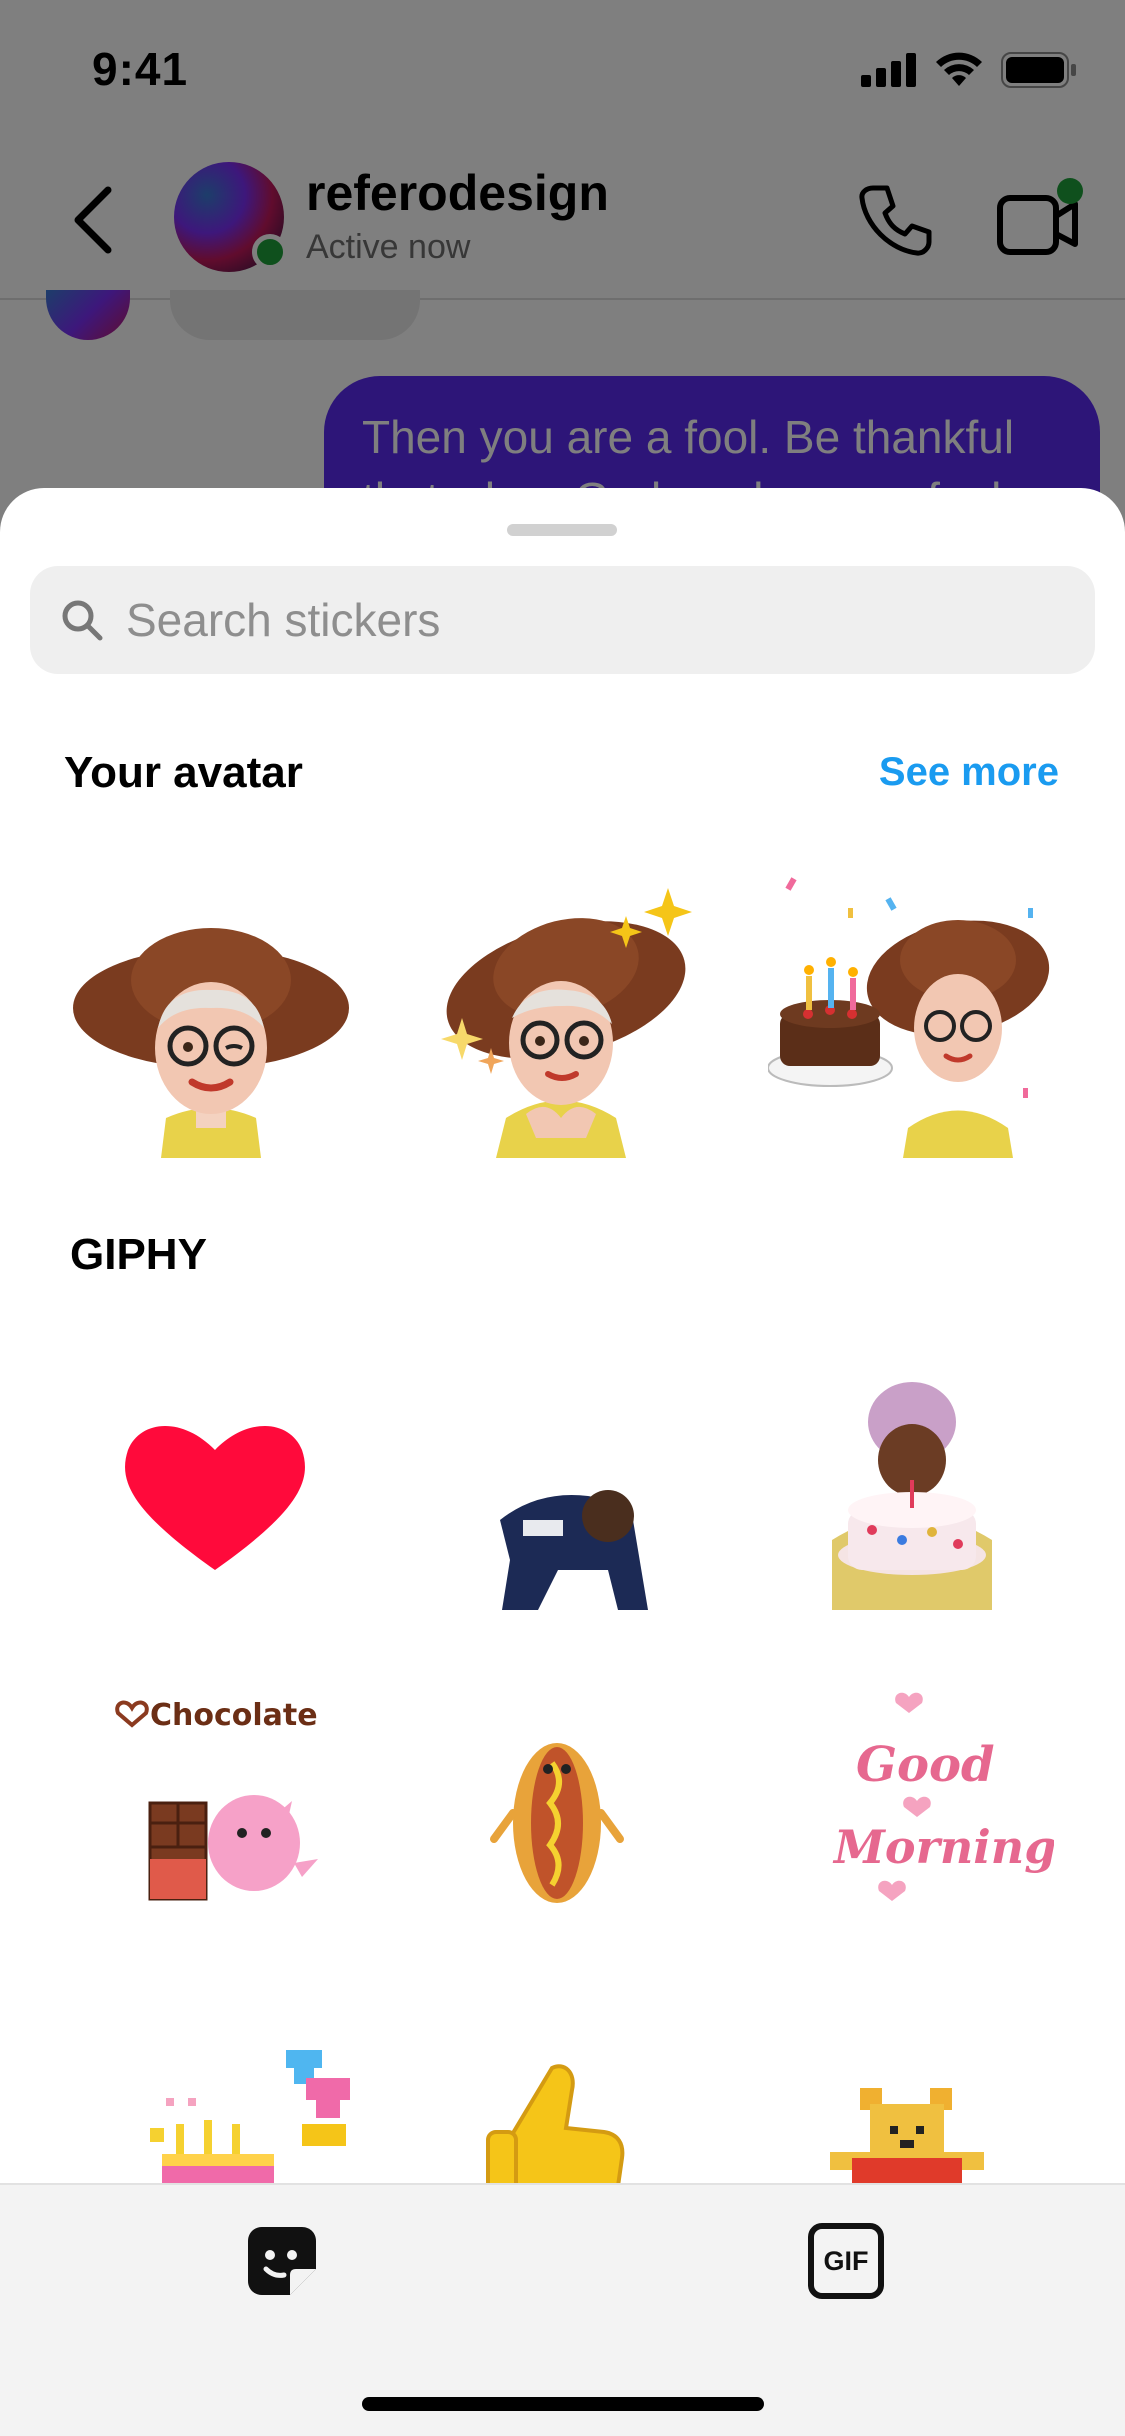 The height and width of the screenshot is (2436, 1125). I want to click on gif-icon: GIF, so click(846, 2260).